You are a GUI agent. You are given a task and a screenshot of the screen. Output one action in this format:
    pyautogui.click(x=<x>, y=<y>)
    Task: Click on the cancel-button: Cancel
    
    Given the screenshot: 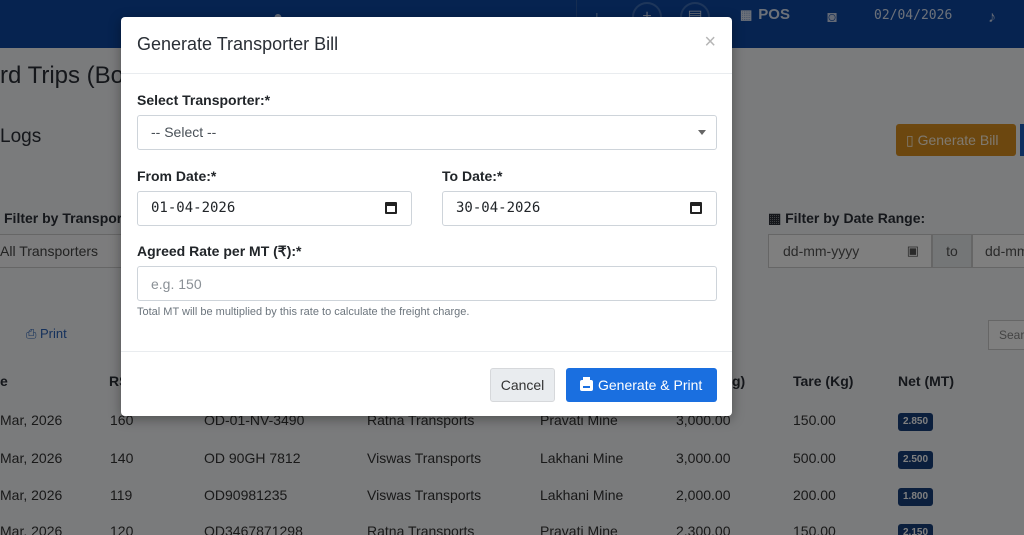 What is the action you would take?
    pyautogui.click(x=522, y=385)
    